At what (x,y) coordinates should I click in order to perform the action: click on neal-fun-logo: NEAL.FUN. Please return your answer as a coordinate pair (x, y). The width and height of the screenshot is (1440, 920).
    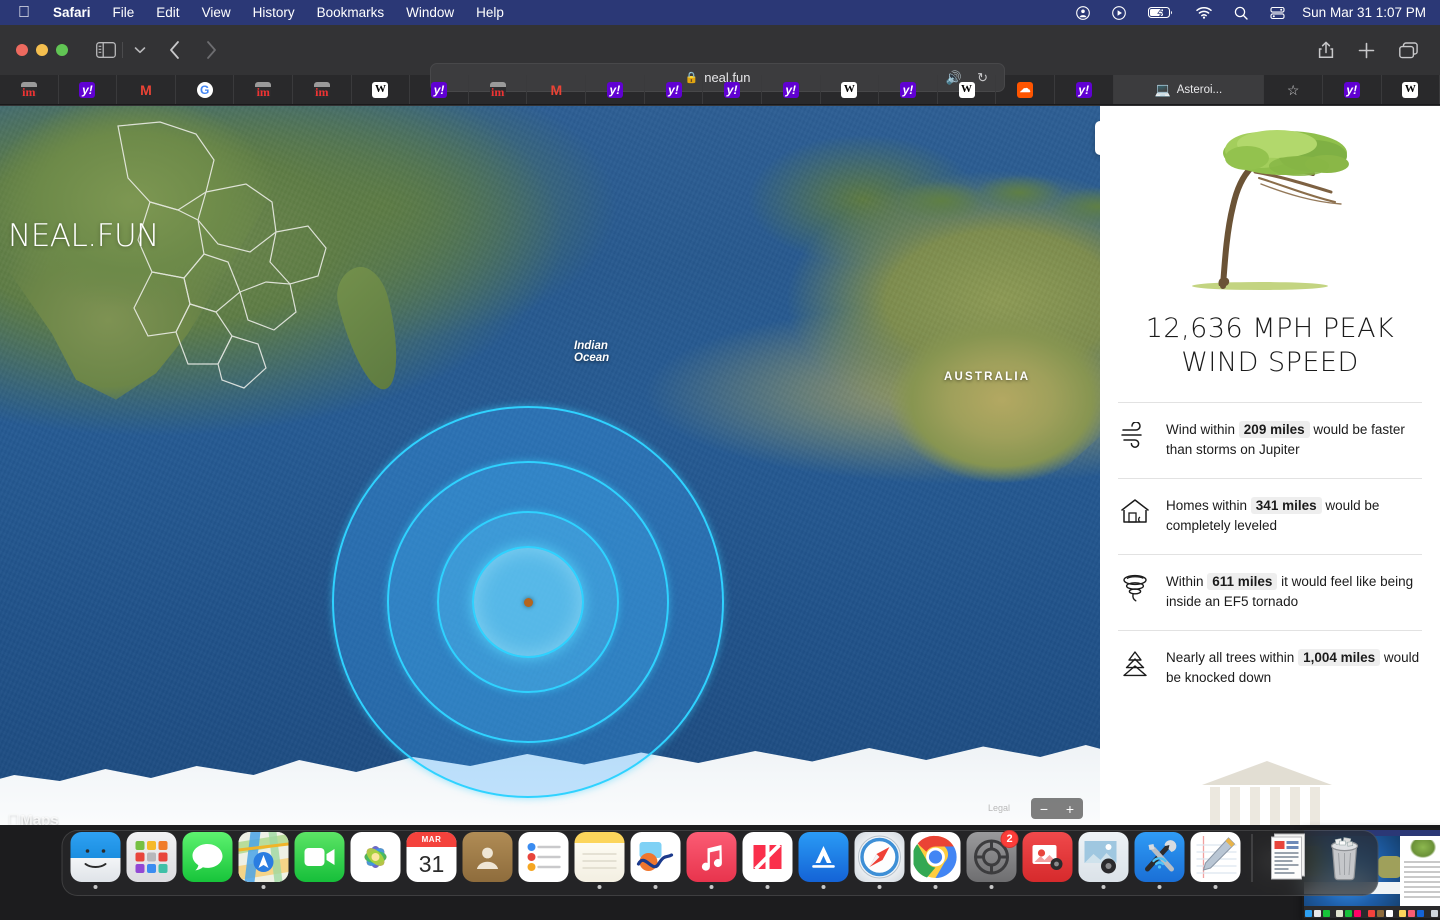
    Looking at the image, I should click on (83, 236).